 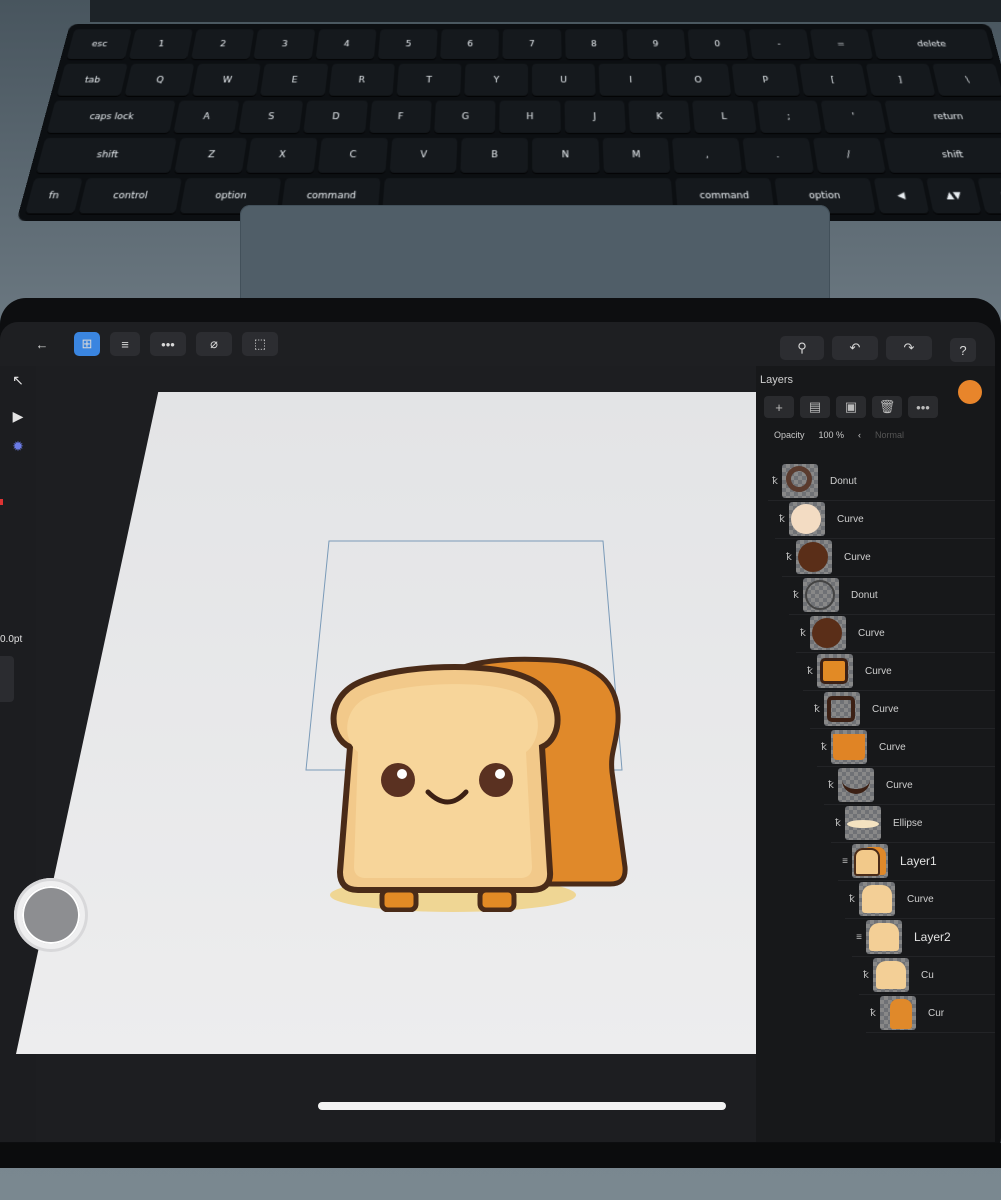 I want to click on keyboard-key: N, so click(x=565, y=155).